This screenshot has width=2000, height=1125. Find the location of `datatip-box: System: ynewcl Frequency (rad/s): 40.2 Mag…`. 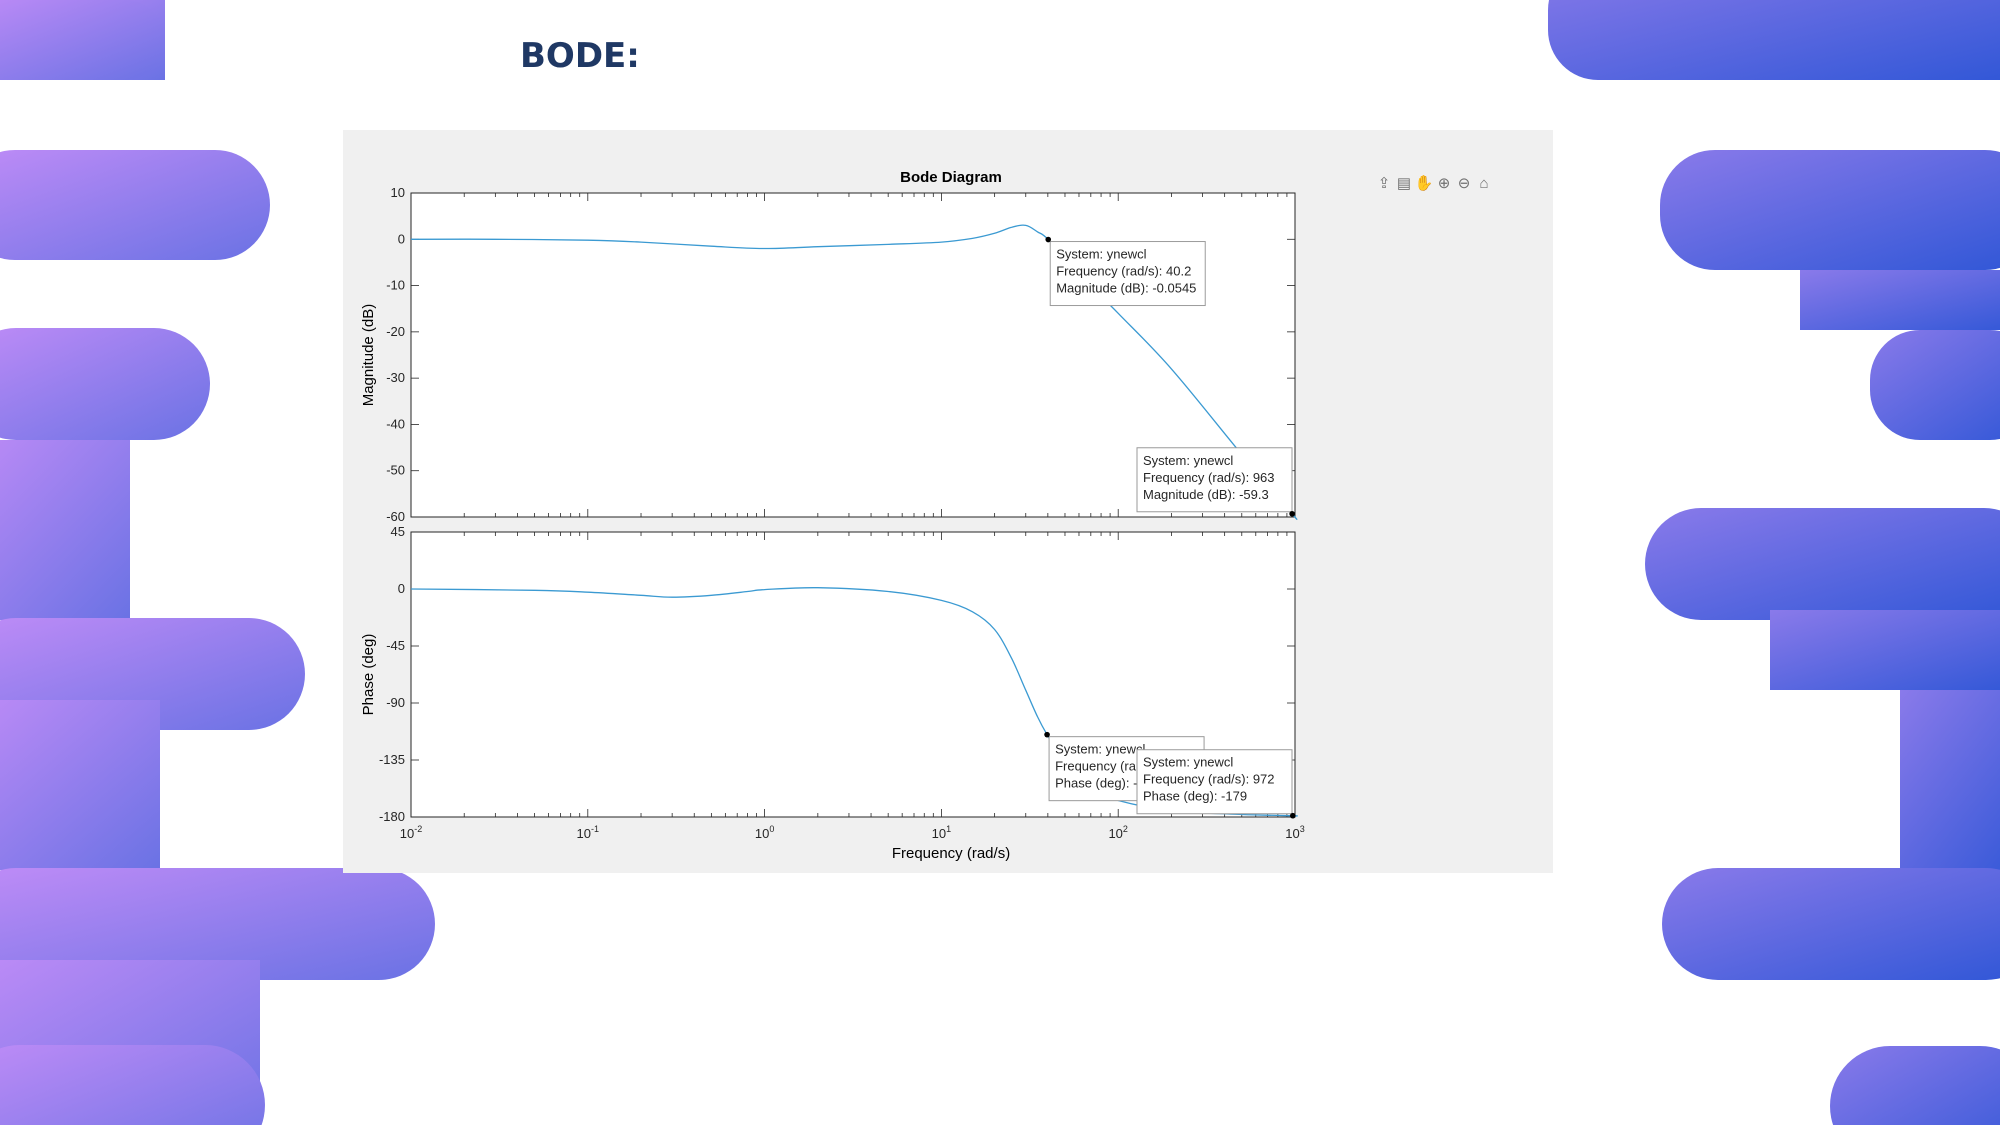

datatip-box: System: ynewcl Frequency (rad/s): 40.2 Mag… is located at coordinates (1127, 274).